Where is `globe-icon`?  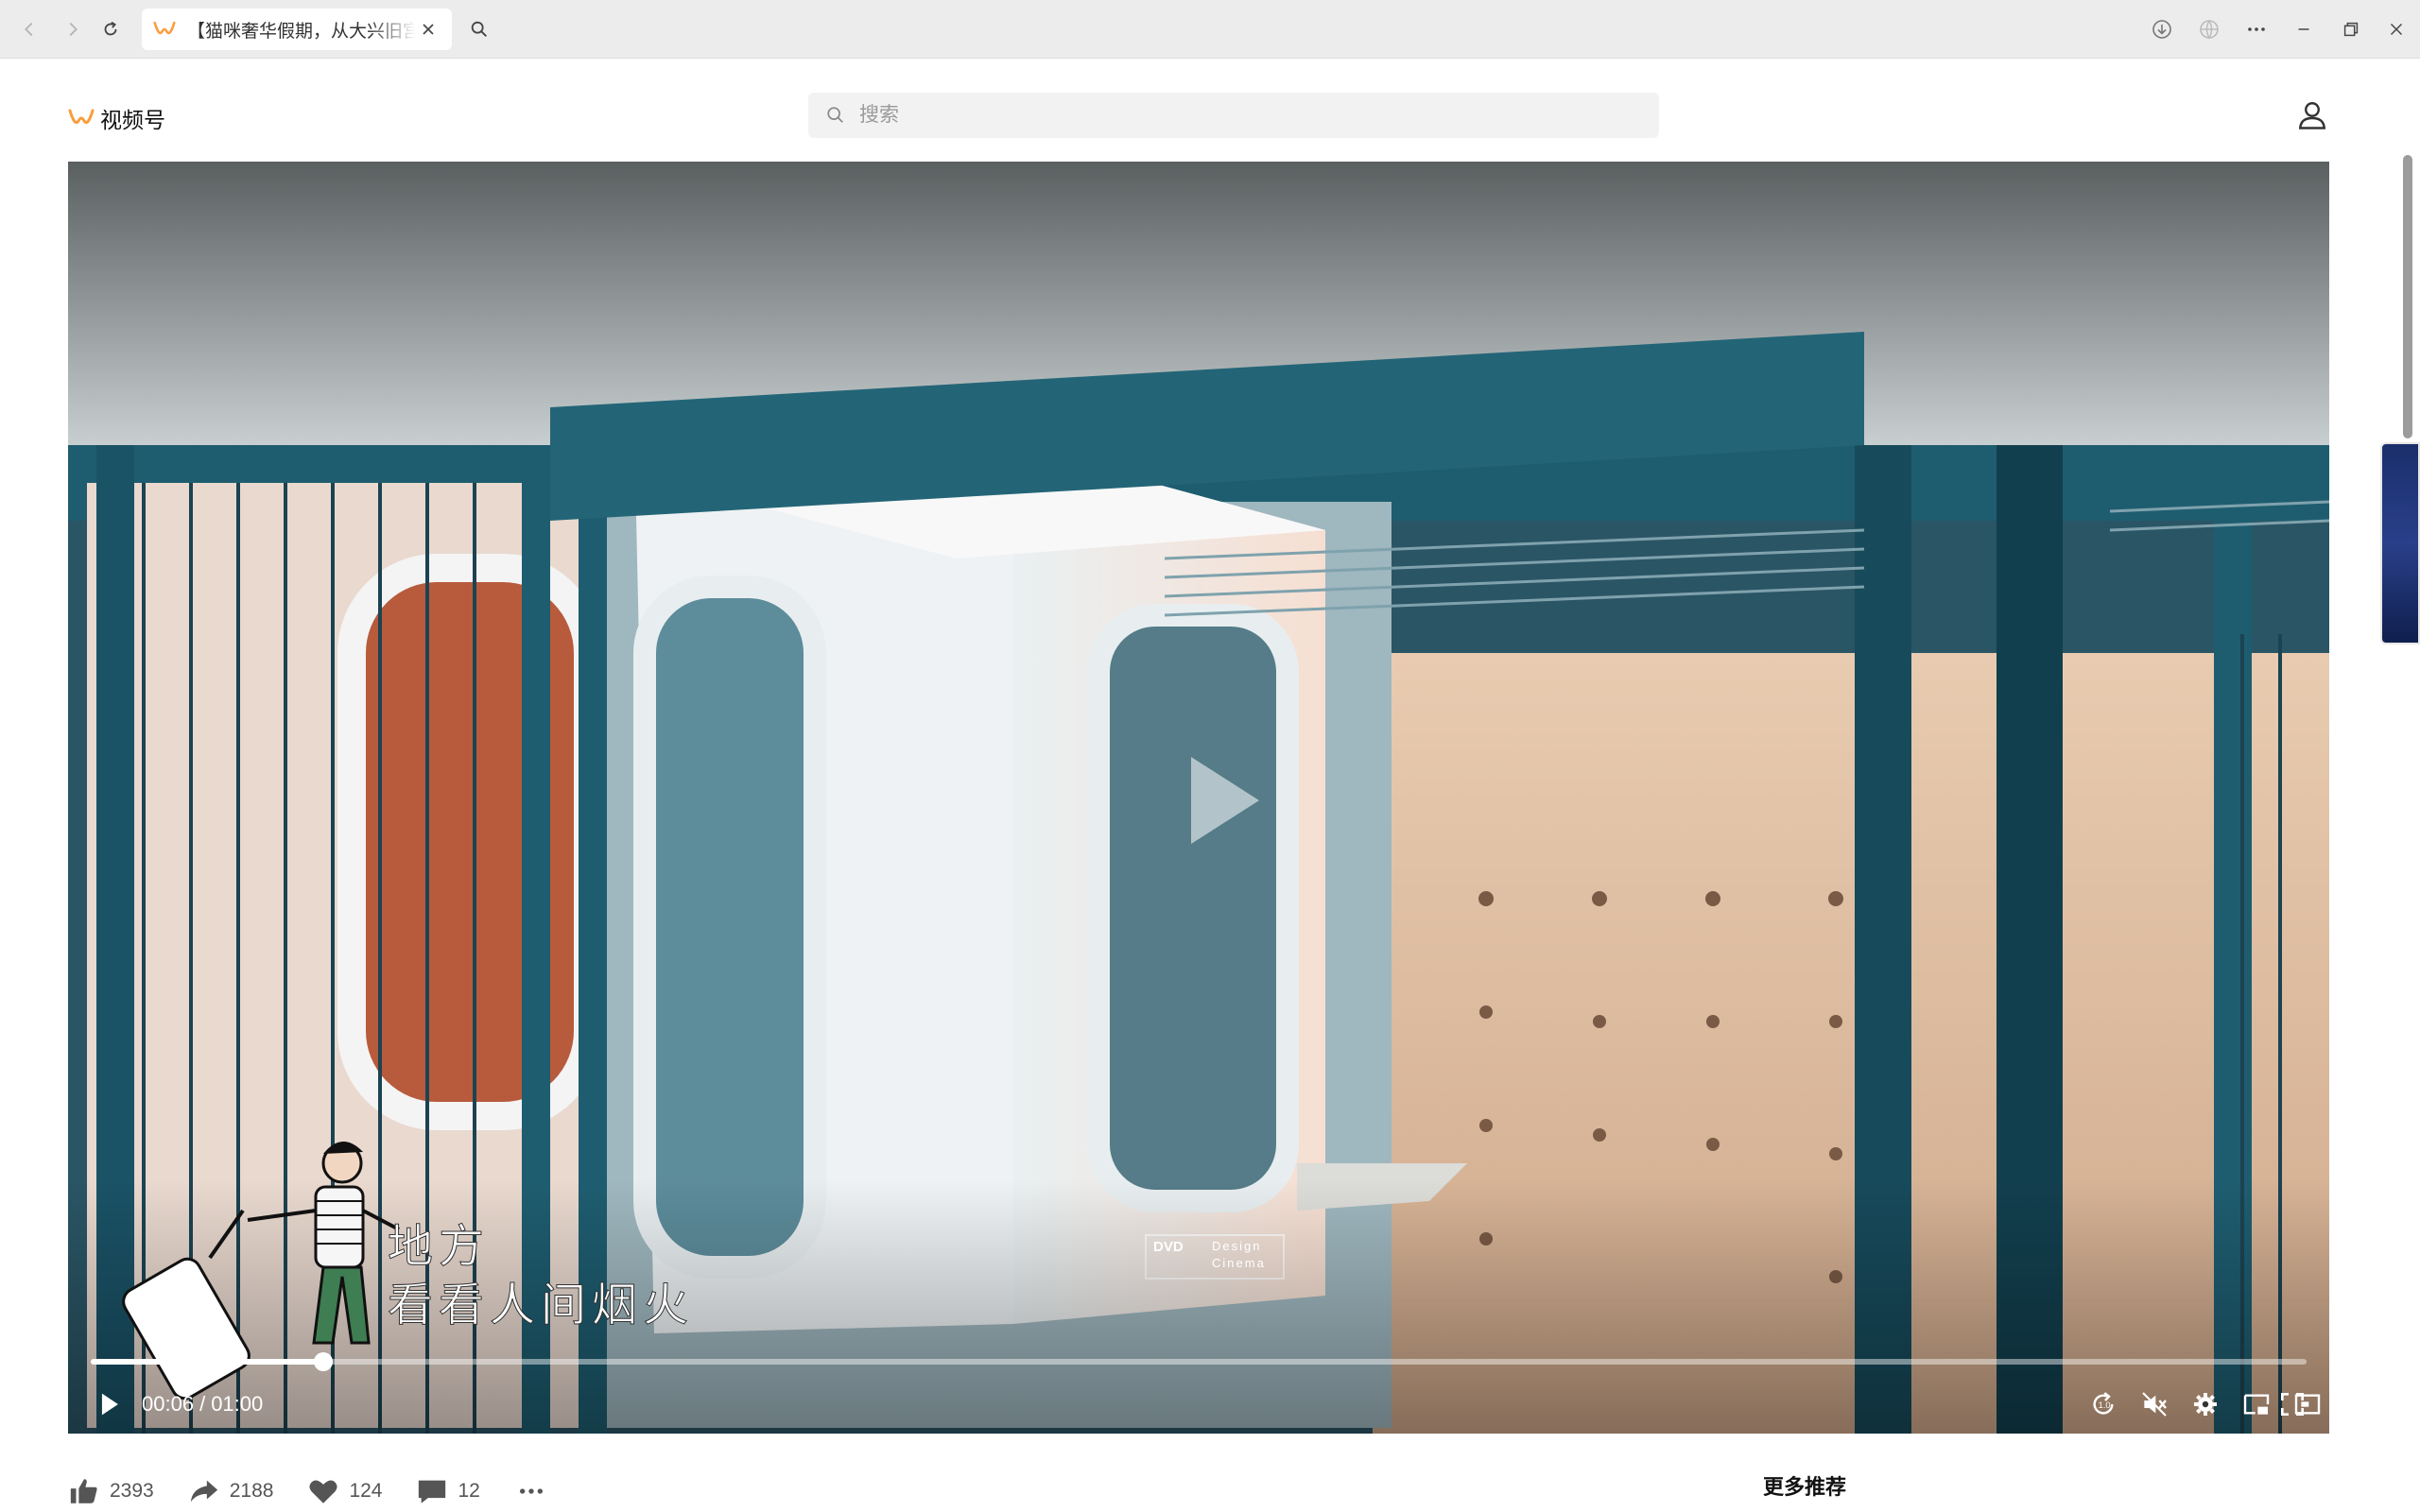
globe-icon is located at coordinates (2210, 30).